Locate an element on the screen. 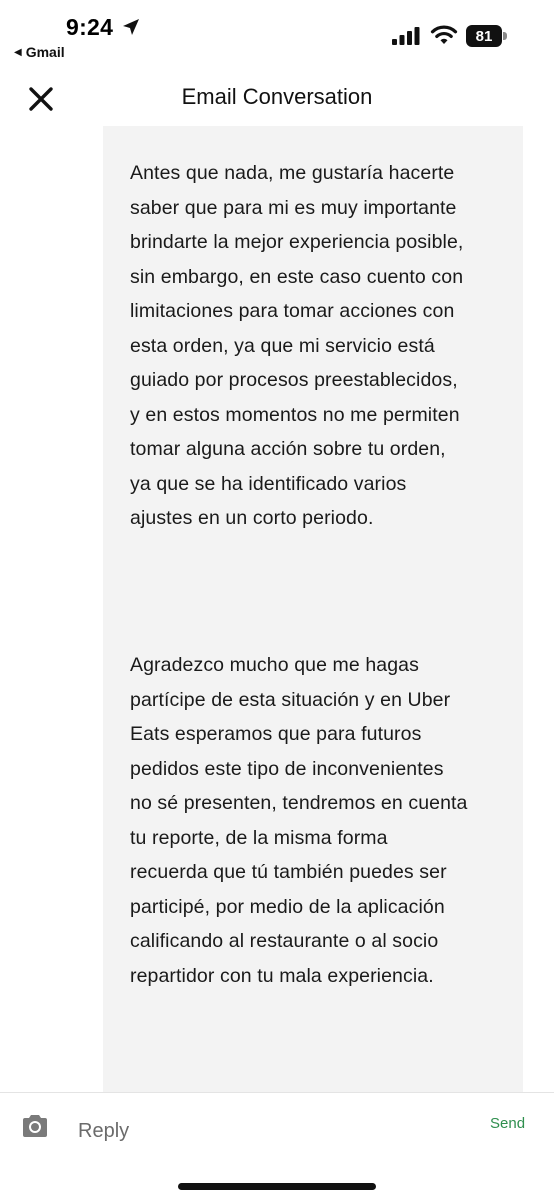 This screenshot has width=554, height=1200. message-line: brindarte la mejor experiencia posible, is located at coordinates (297, 242).